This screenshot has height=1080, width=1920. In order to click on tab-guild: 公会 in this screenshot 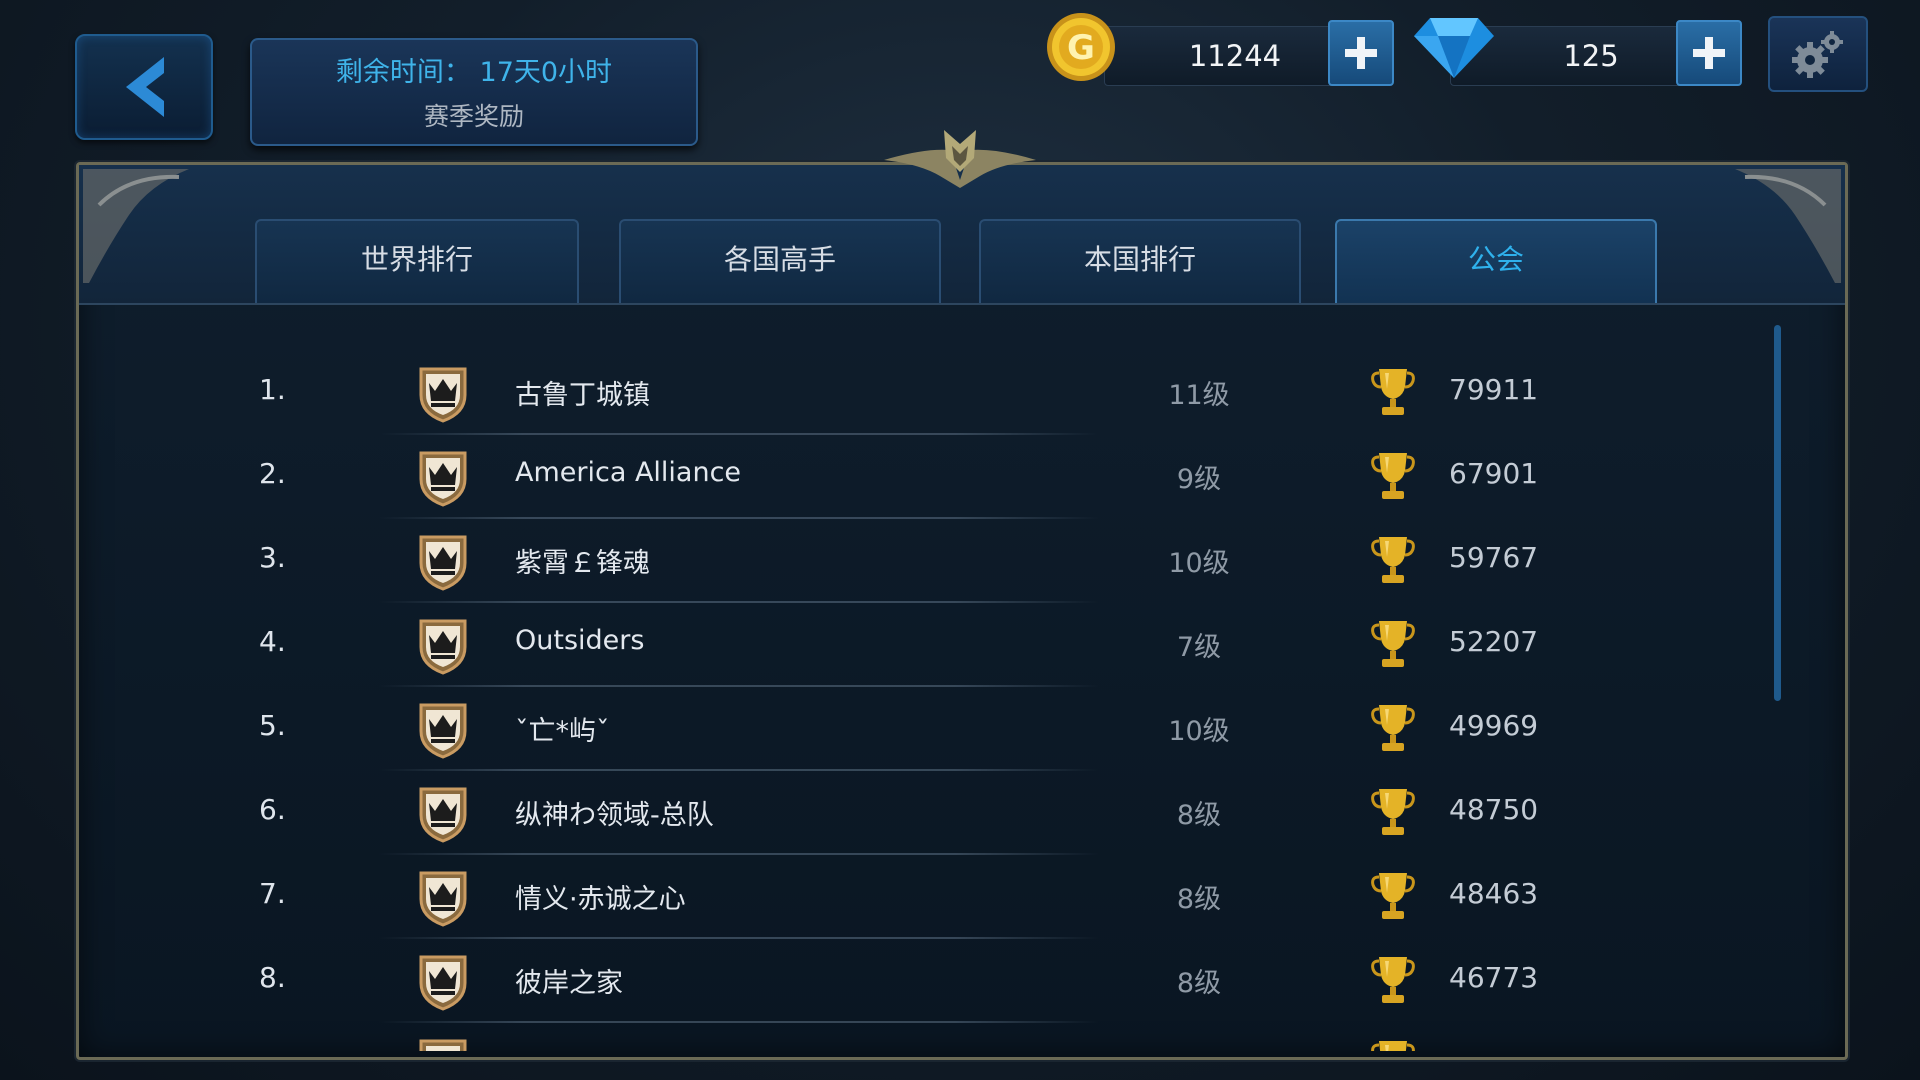, I will do `click(1496, 261)`.